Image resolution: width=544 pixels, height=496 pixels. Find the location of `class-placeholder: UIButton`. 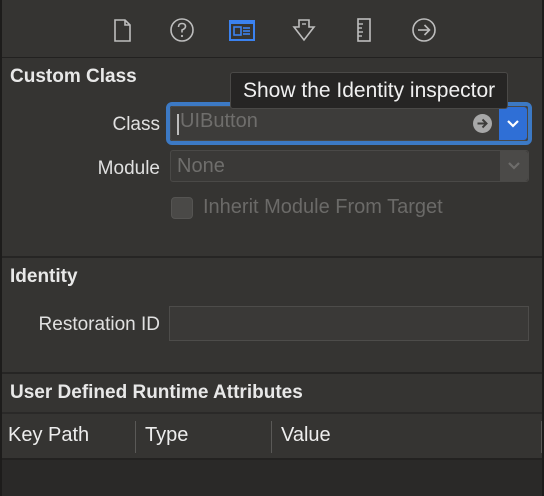

class-placeholder: UIButton is located at coordinates (219, 121).